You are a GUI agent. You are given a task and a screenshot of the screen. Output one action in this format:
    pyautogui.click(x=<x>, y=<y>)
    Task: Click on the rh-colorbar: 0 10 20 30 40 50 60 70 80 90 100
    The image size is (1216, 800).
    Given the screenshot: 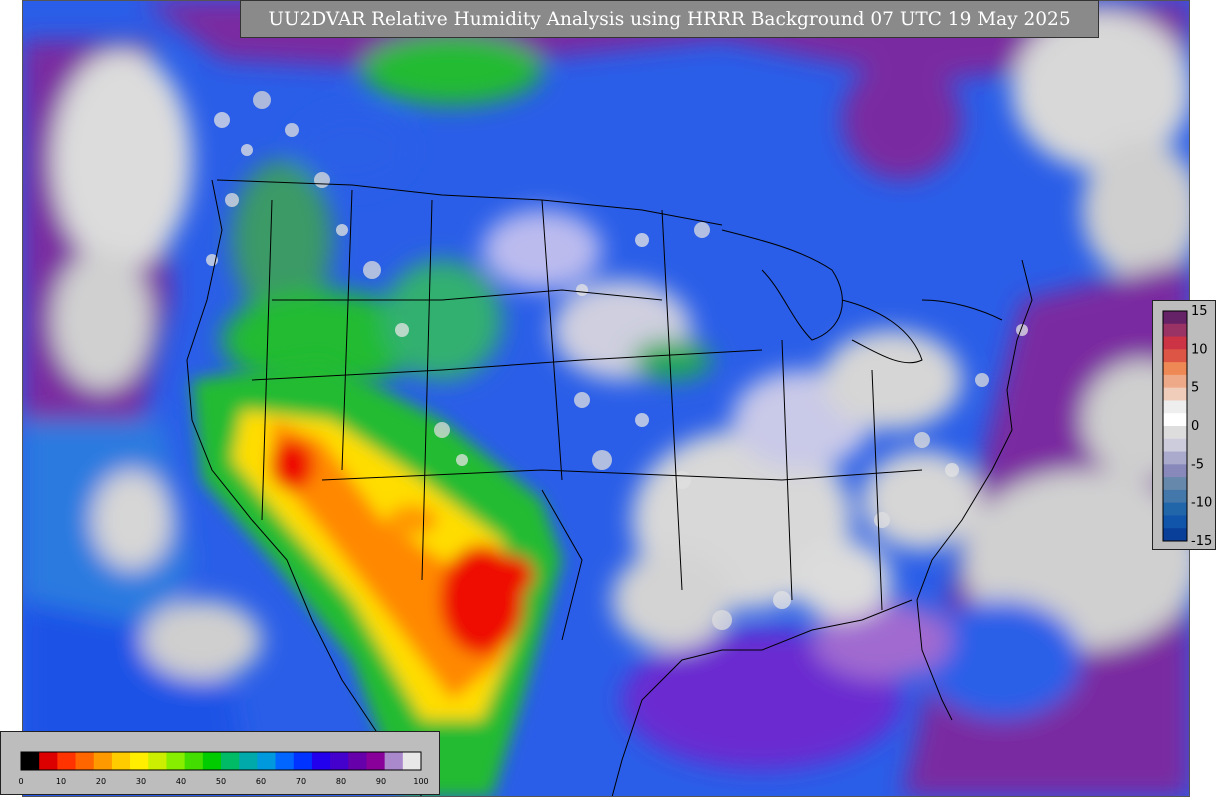 What is the action you would take?
    pyautogui.click(x=223, y=768)
    